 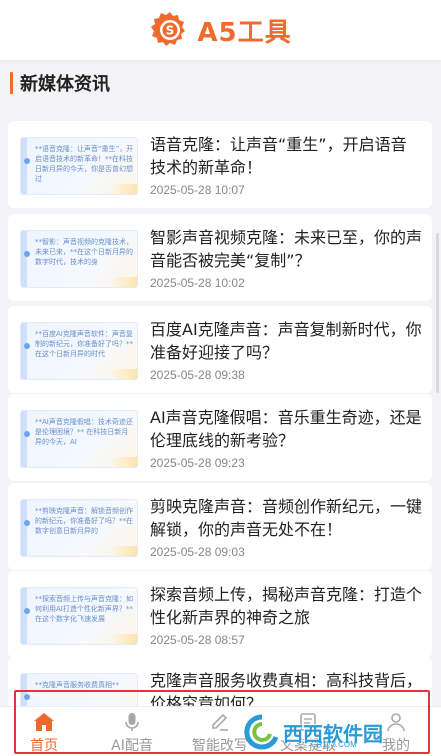 I want to click on logo-text: A5工具, so click(x=244, y=32).